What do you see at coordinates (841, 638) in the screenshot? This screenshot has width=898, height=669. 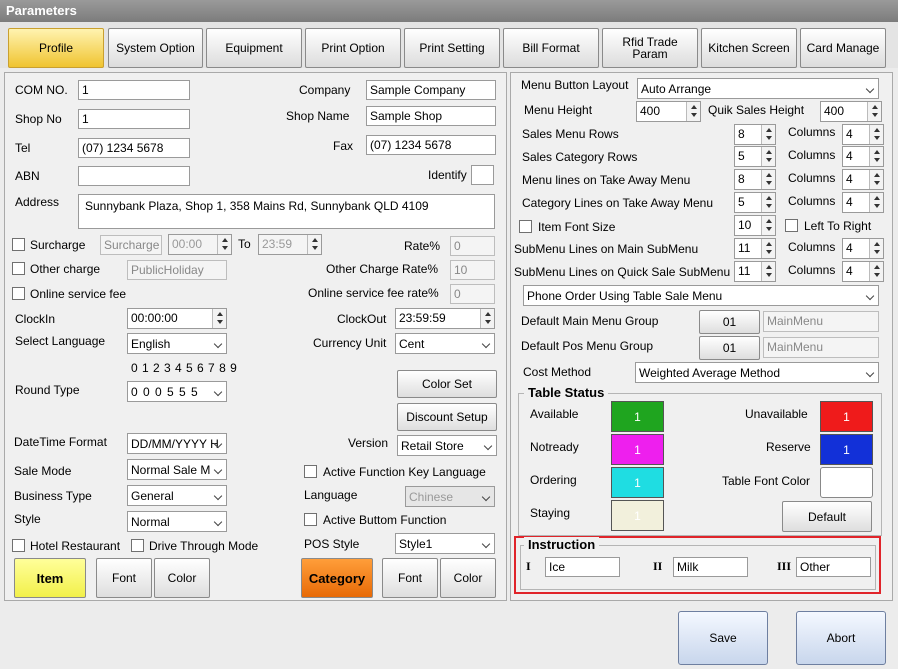 I see `abort-button: Abort` at bounding box center [841, 638].